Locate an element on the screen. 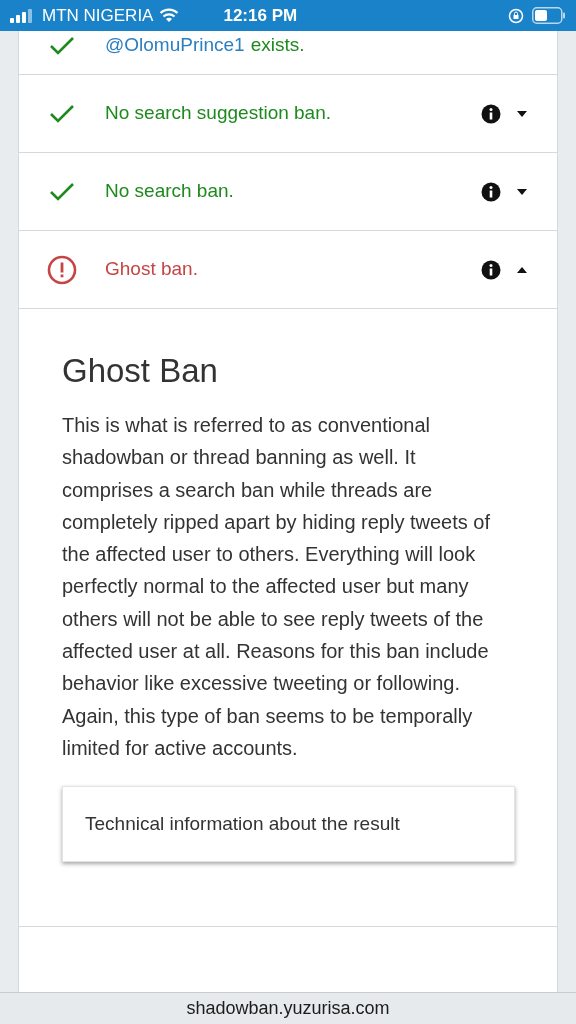 Image resolution: width=576 pixels, height=1024 pixels. rotation-lock-icon is located at coordinates (516, 15).